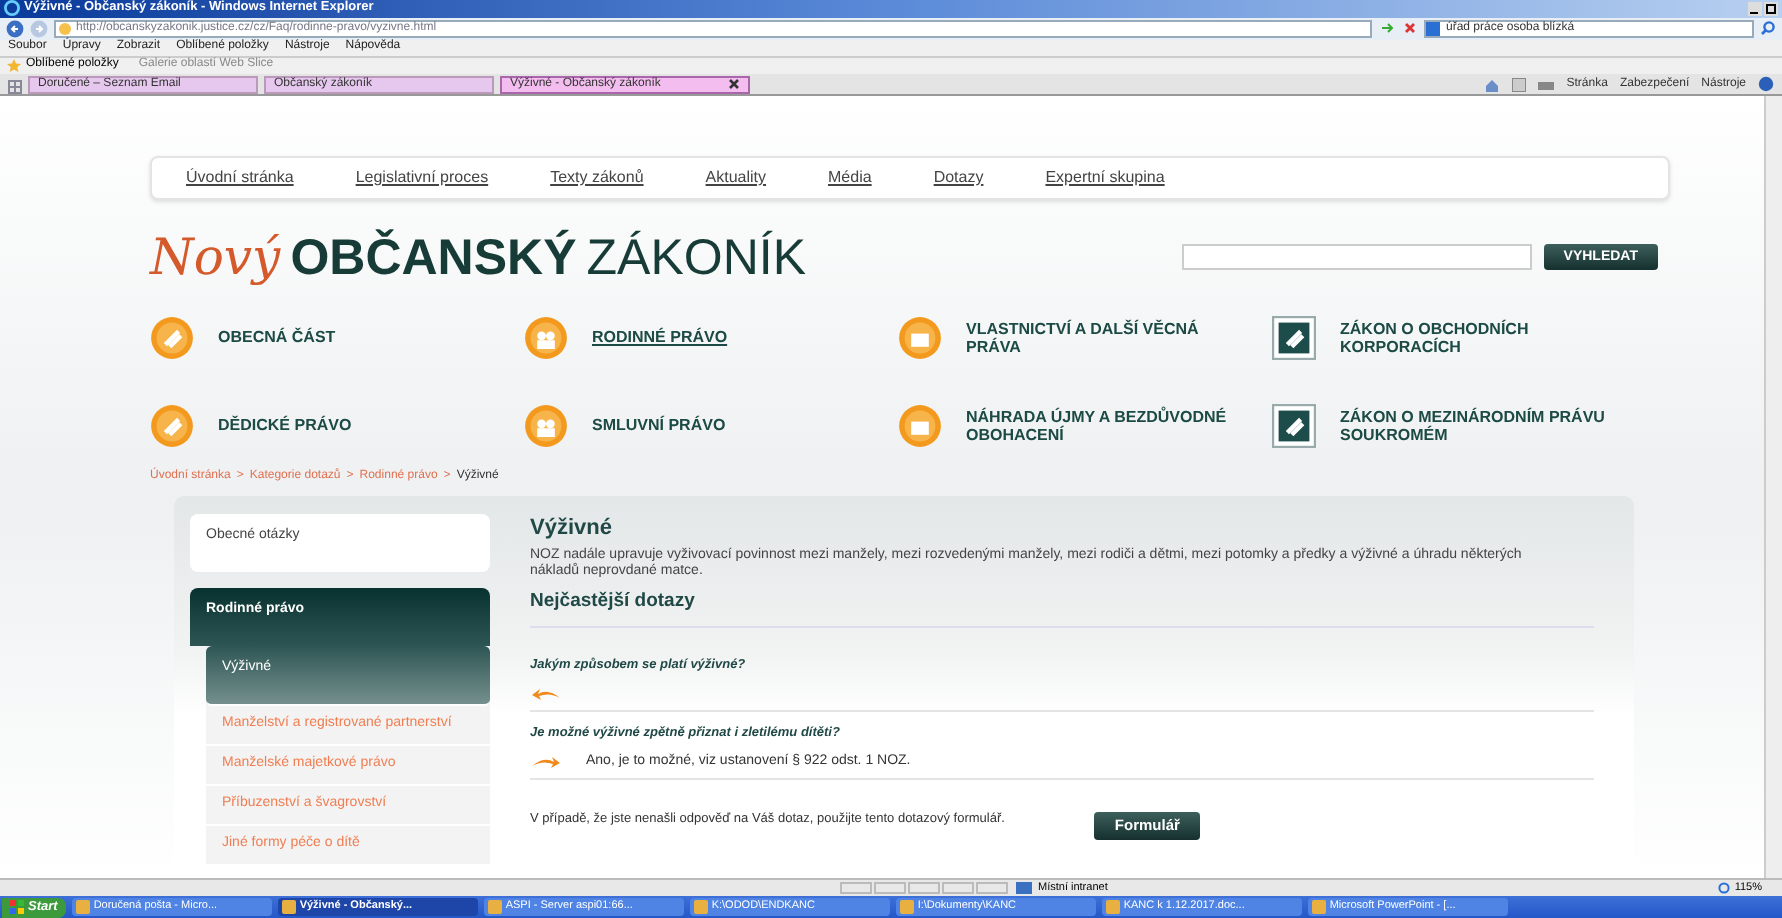 Image resolution: width=1782 pixels, height=918 pixels. I want to click on category-link: ZÁKON O MEZINÁRODNÍM PRÁVU SOUKROMÉM, so click(1480, 425).